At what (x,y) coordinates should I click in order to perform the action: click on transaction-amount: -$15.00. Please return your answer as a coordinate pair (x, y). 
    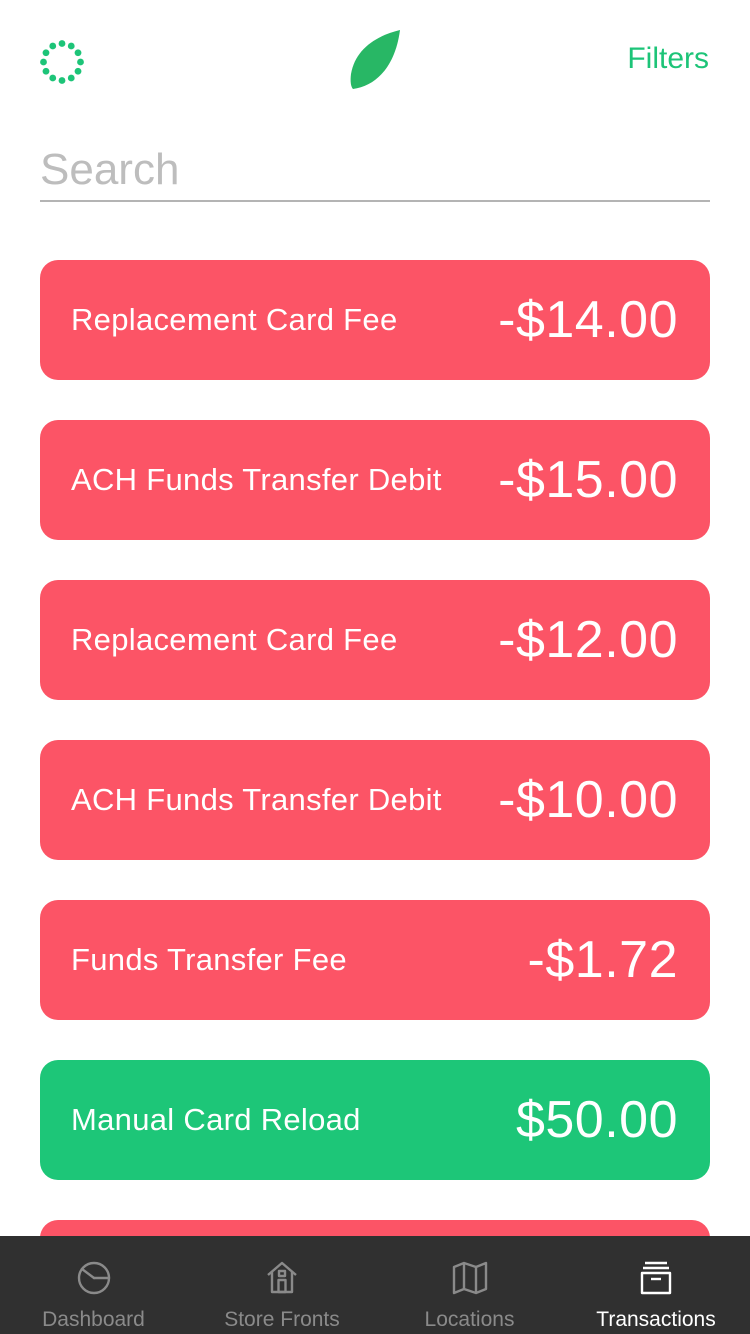
    Looking at the image, I should click on (588, 480).